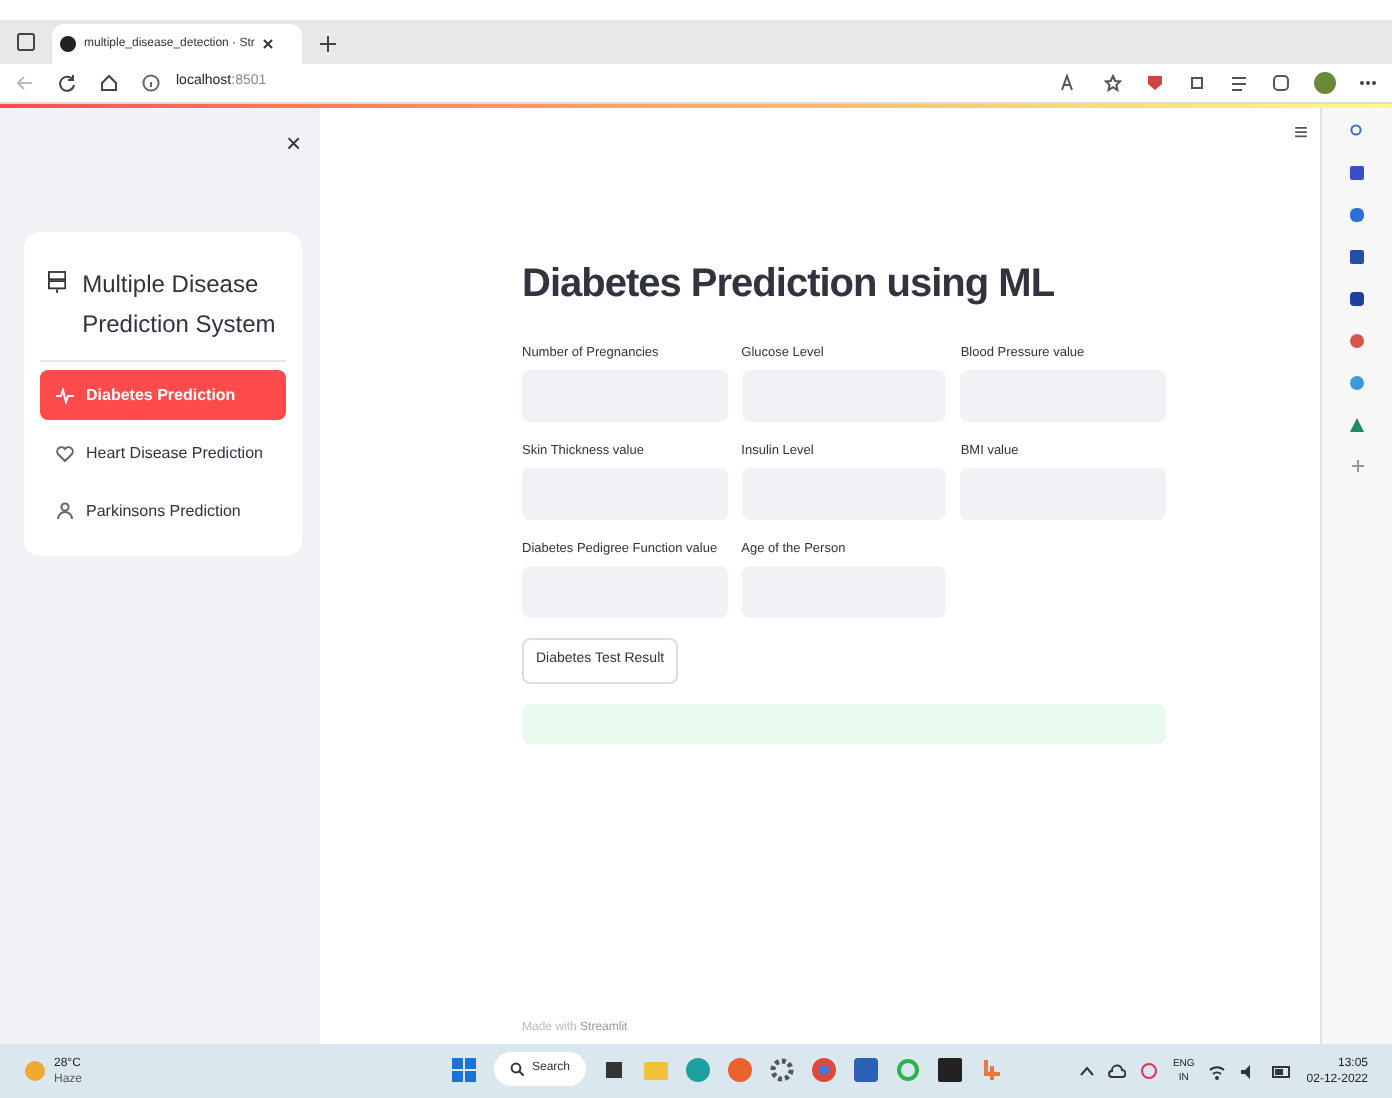 This screenshot has width=1392, height=1098. I want to click on person-icon, so click(65, 511).